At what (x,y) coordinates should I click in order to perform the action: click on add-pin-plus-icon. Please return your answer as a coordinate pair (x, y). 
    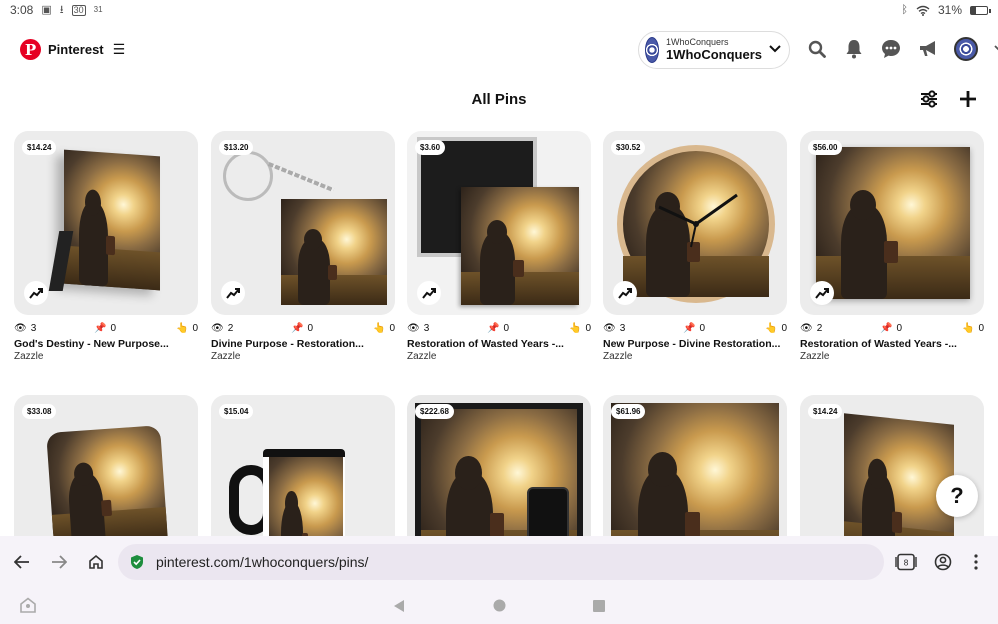
    Looking at the image, I should click on (968, 100).